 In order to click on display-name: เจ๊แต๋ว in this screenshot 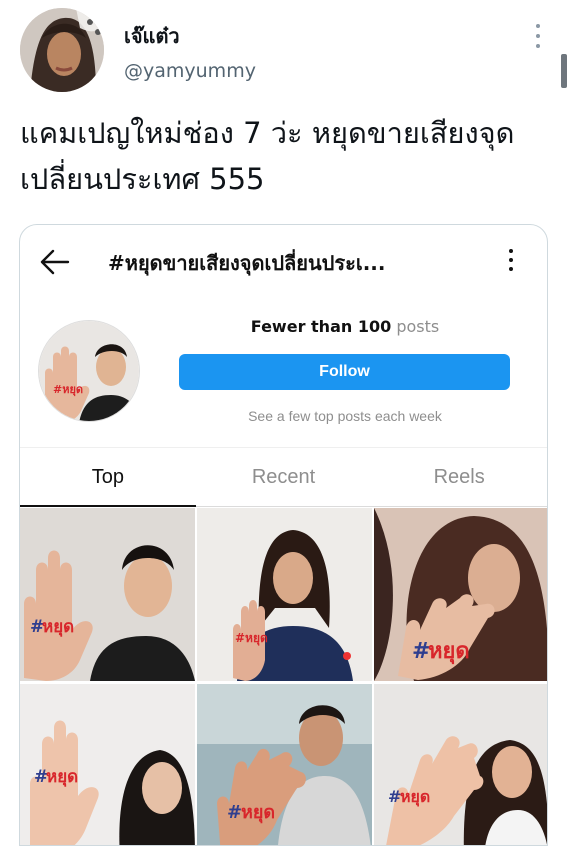, I will do `click(152, 36)`.